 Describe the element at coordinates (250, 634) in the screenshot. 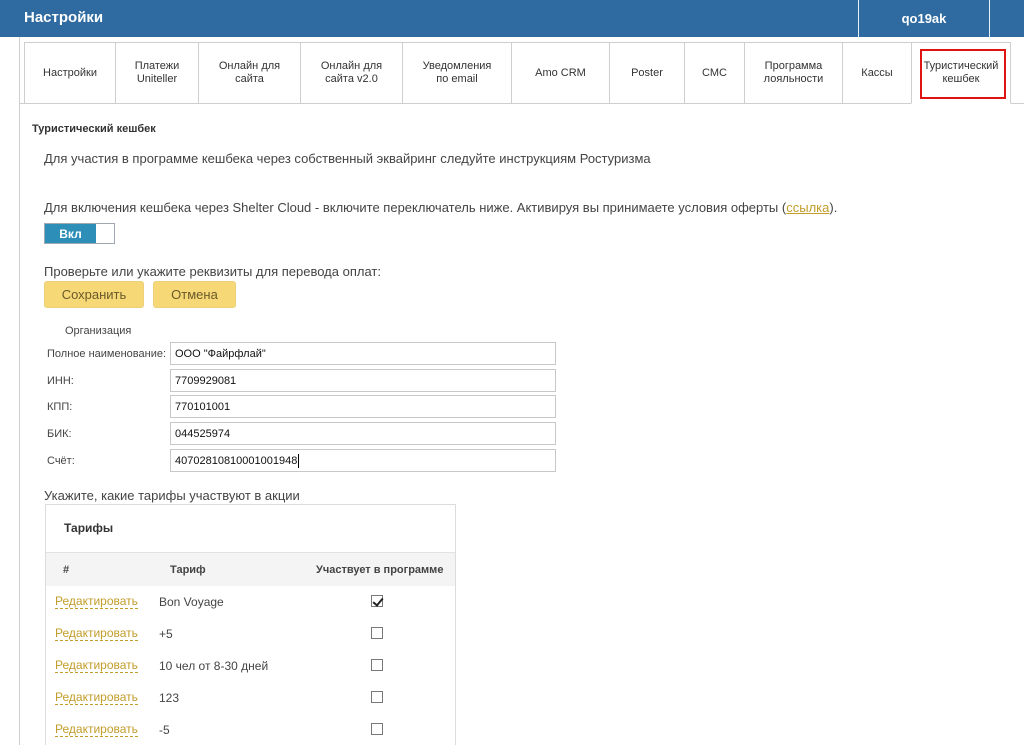

I see `table-row: Редактировать +5` at that location.